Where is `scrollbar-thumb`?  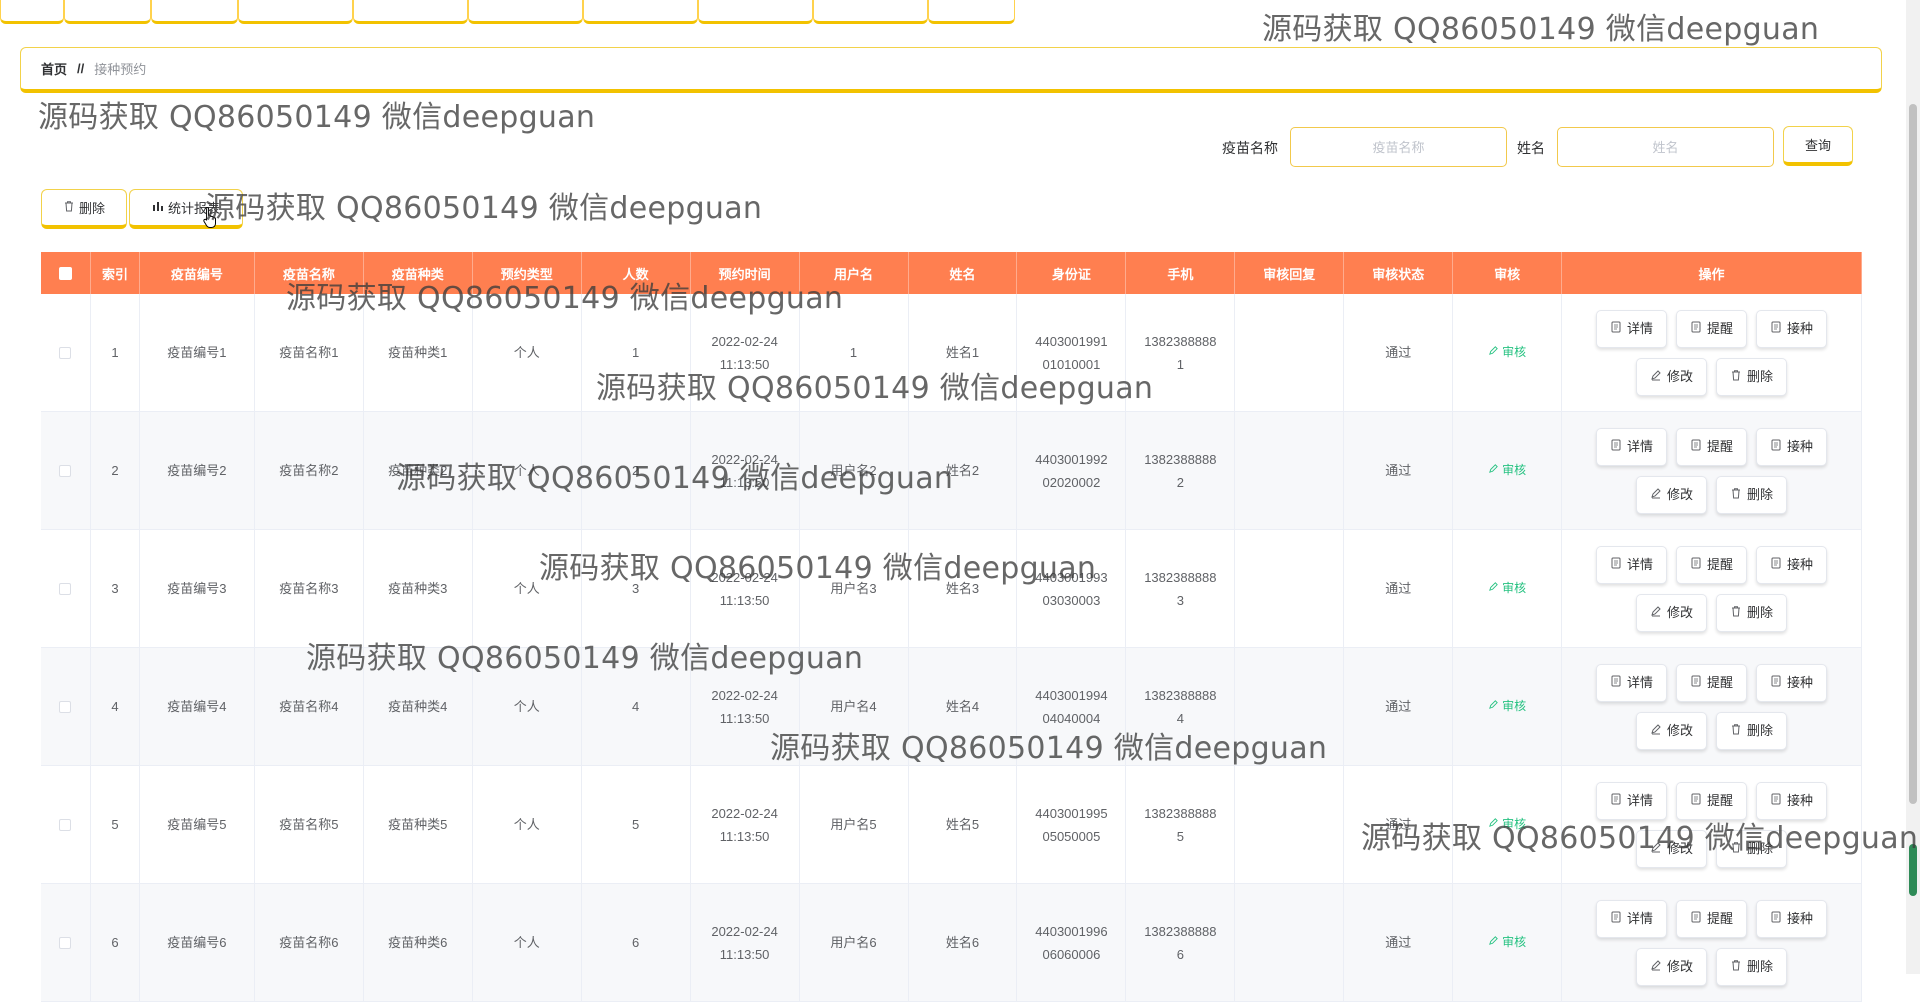 scrollbar-thumb is located at coordinates (1913, 454).